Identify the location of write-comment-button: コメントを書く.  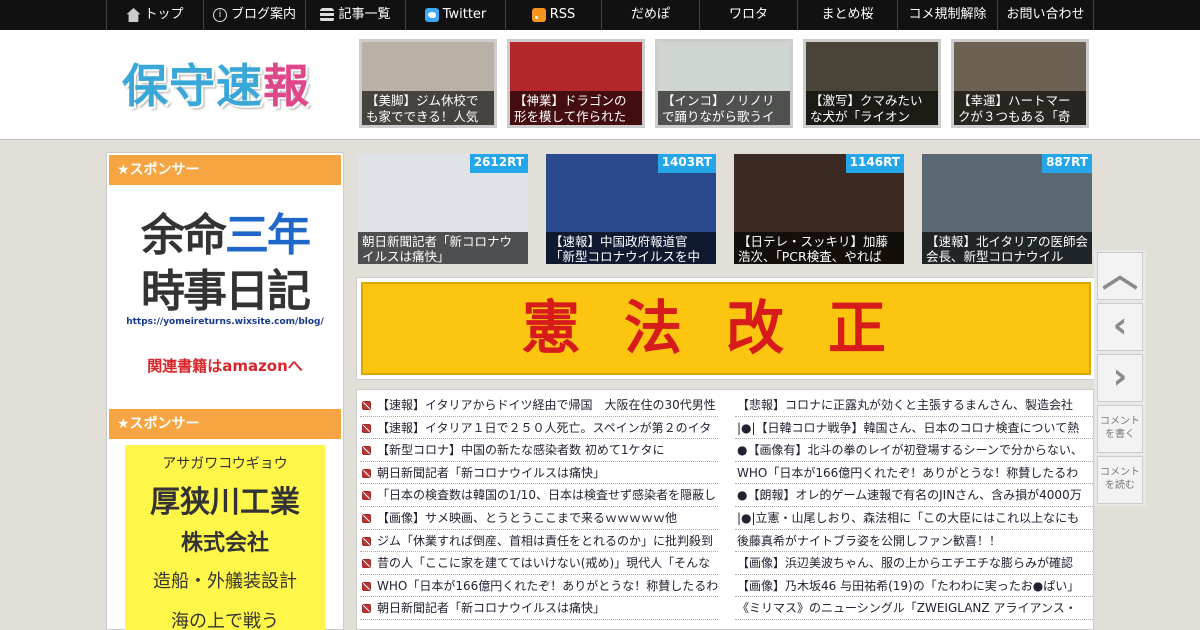
(1120, 429).